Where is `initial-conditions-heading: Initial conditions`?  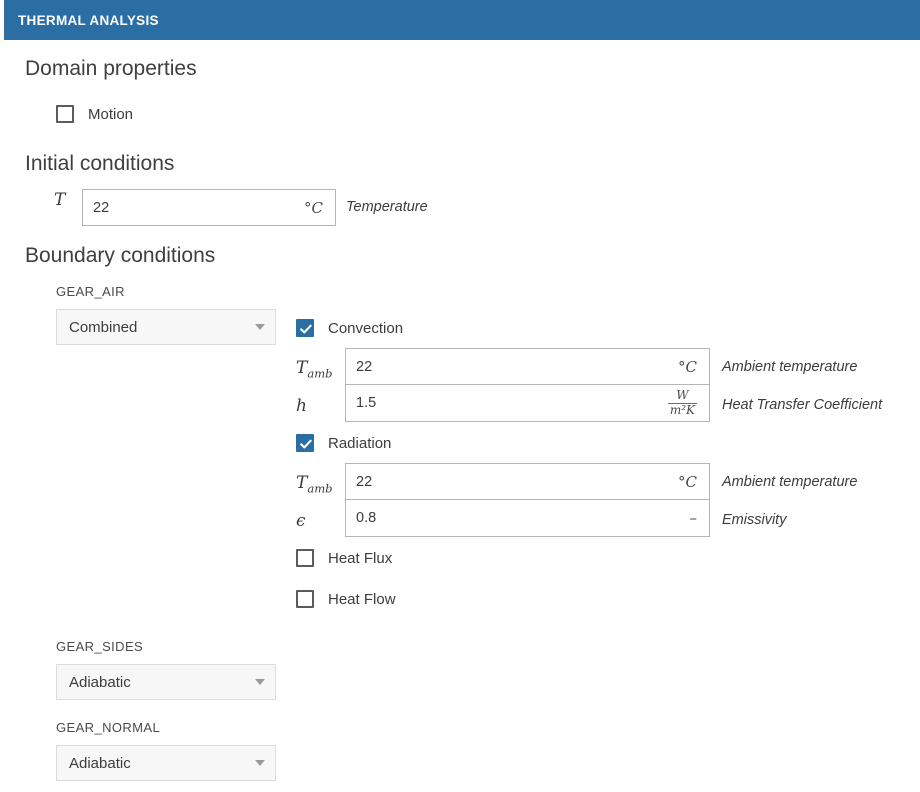
initial-conditions-heading: Initial conditions is located at coordinates (100, 163).